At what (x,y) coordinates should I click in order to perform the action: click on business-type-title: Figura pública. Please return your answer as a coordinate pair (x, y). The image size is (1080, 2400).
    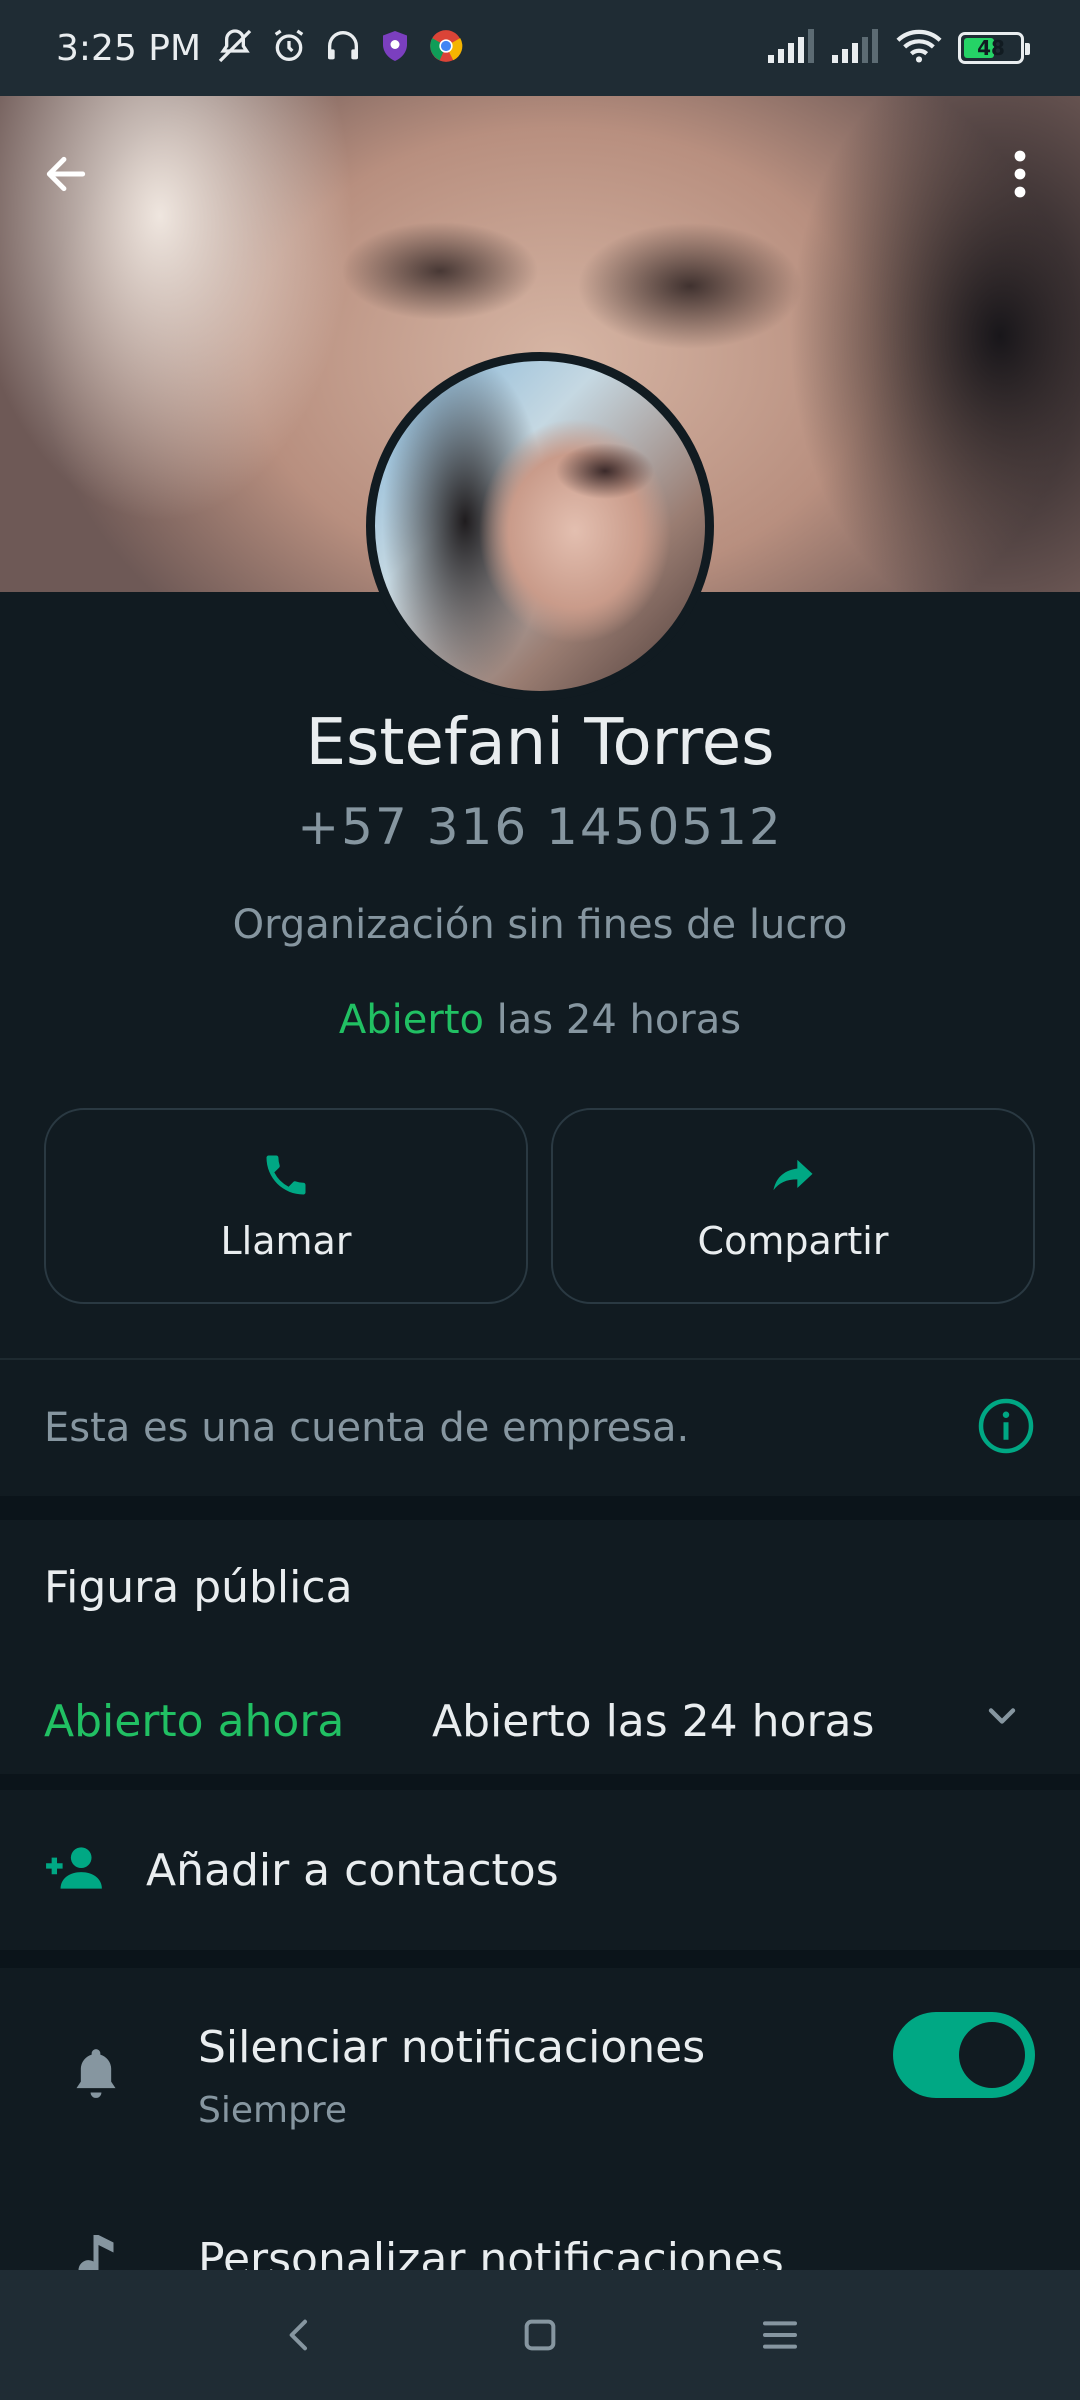
    Looking at the image, I should click on (198, 1587).